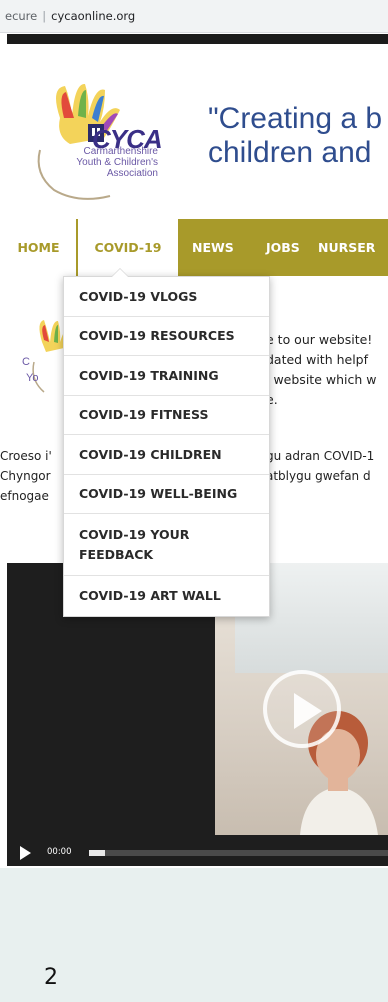 This screenshot has width=388, height=1002. I want to click on welcome-line-3-text: website which w, so click(323, 379).